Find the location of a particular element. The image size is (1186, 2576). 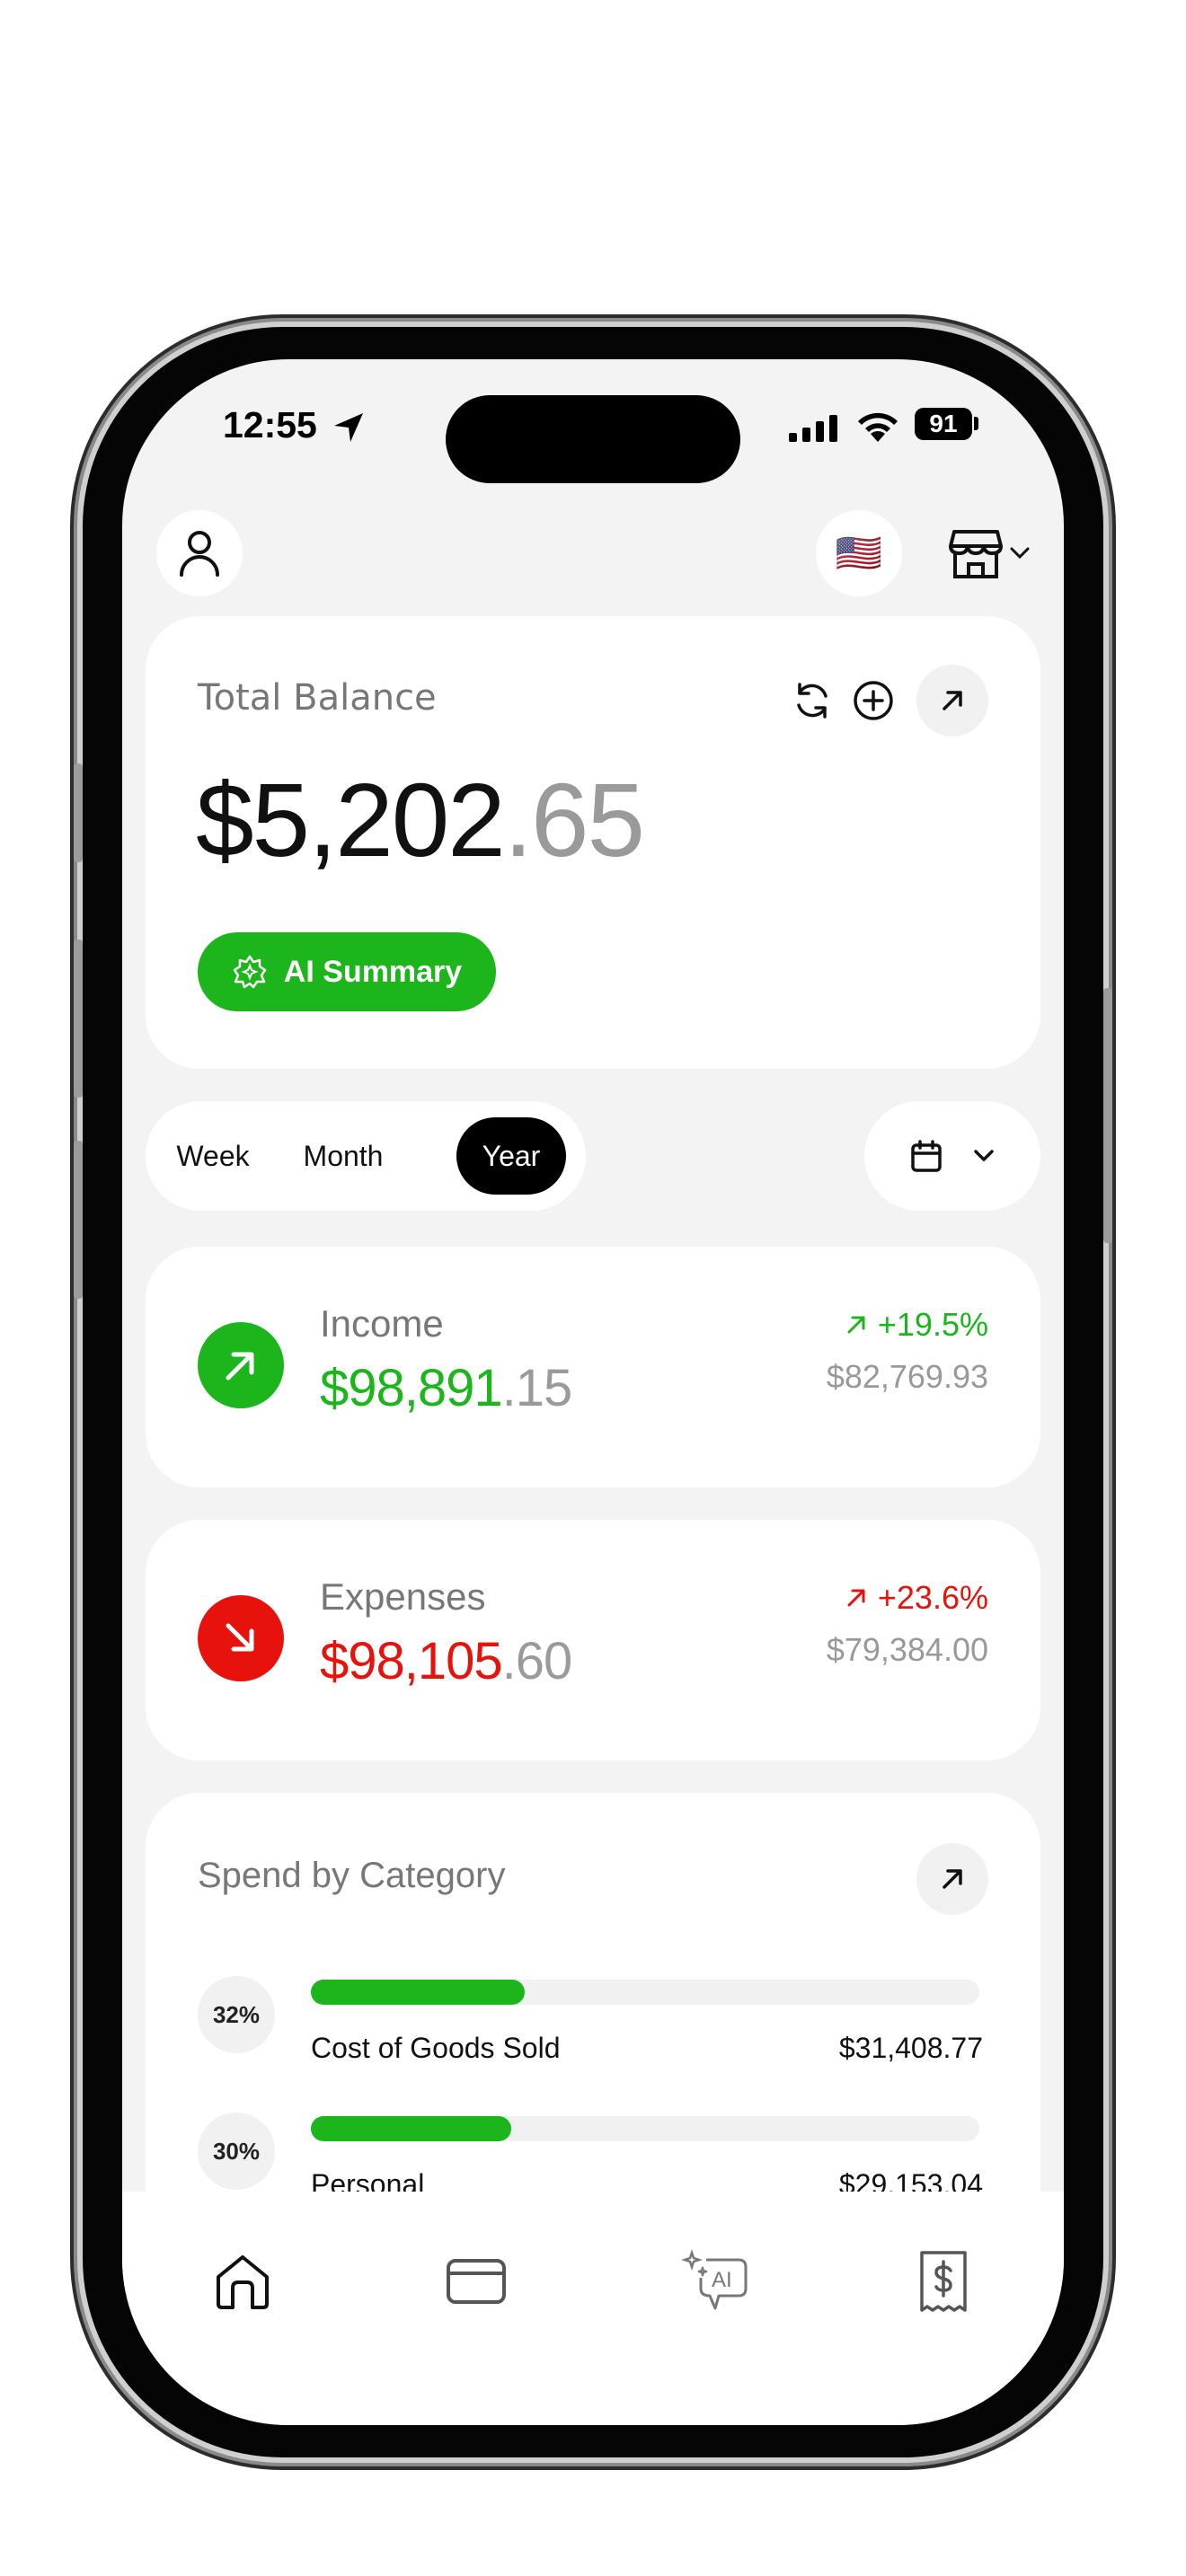

expenses-change: +23.6% is located at coordinates (916, 1598).